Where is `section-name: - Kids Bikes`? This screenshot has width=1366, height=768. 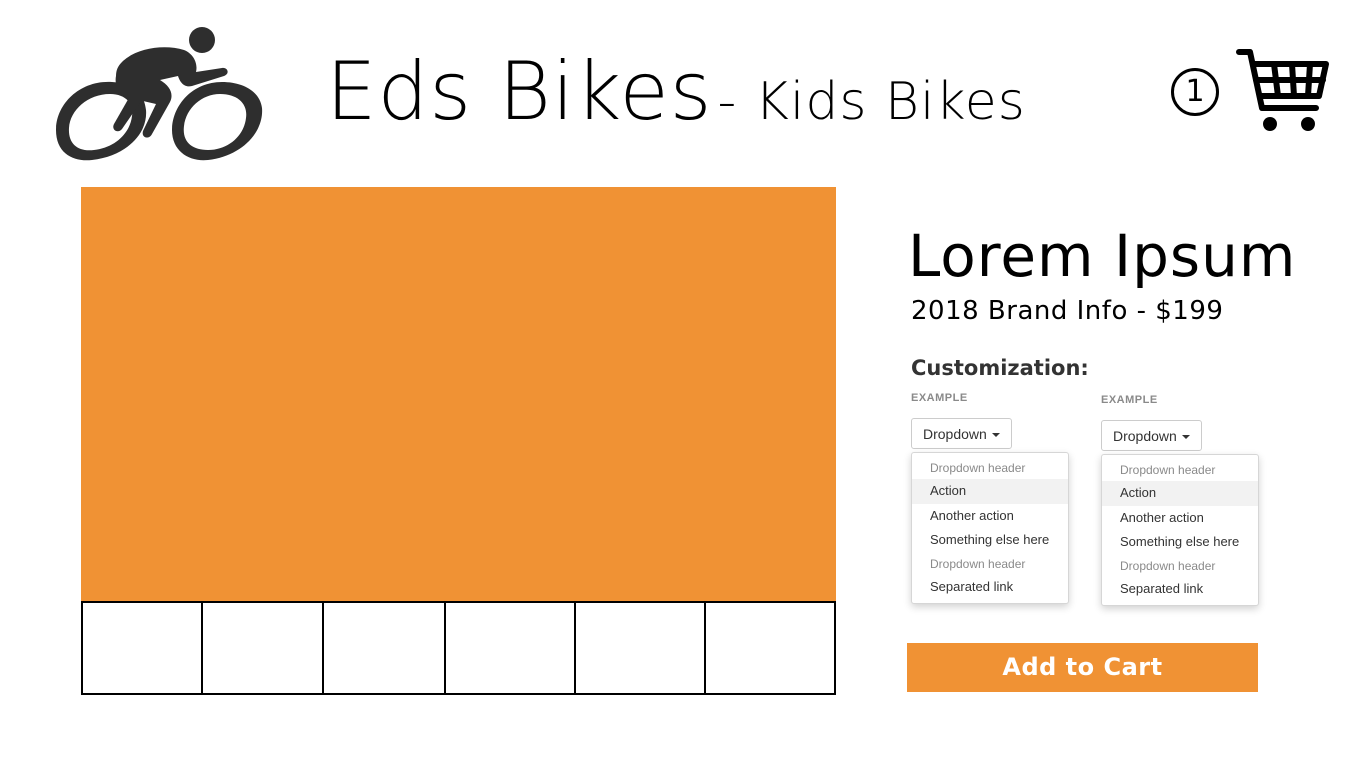
section-name: - Kids Bikes is located at coordinates (871, 102).